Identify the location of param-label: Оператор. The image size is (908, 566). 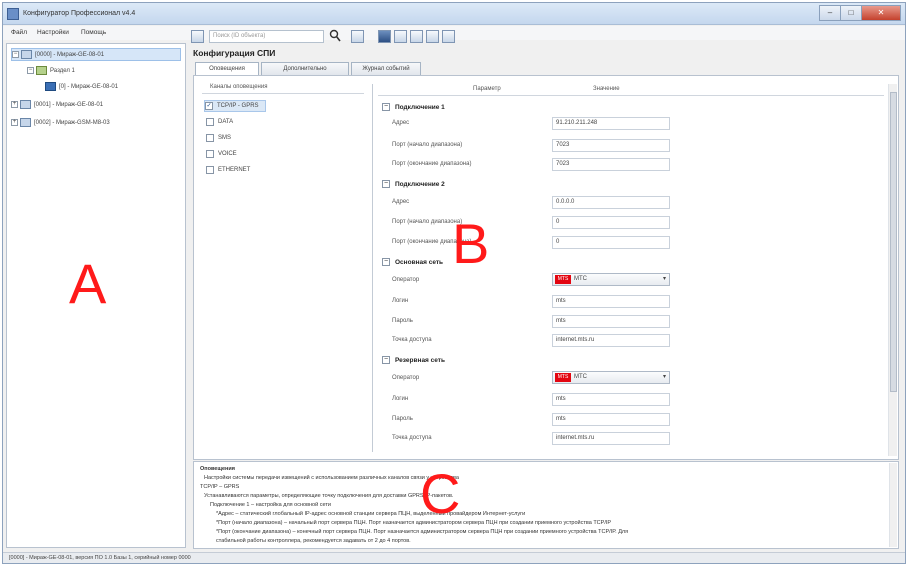
(406, 280).